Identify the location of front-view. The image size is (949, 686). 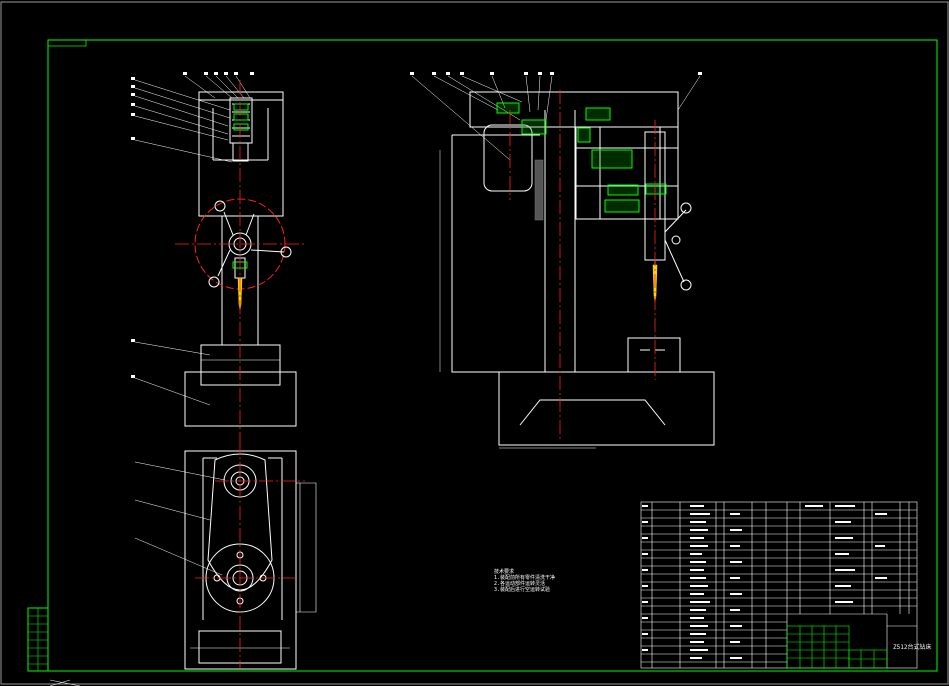
(215, 251).